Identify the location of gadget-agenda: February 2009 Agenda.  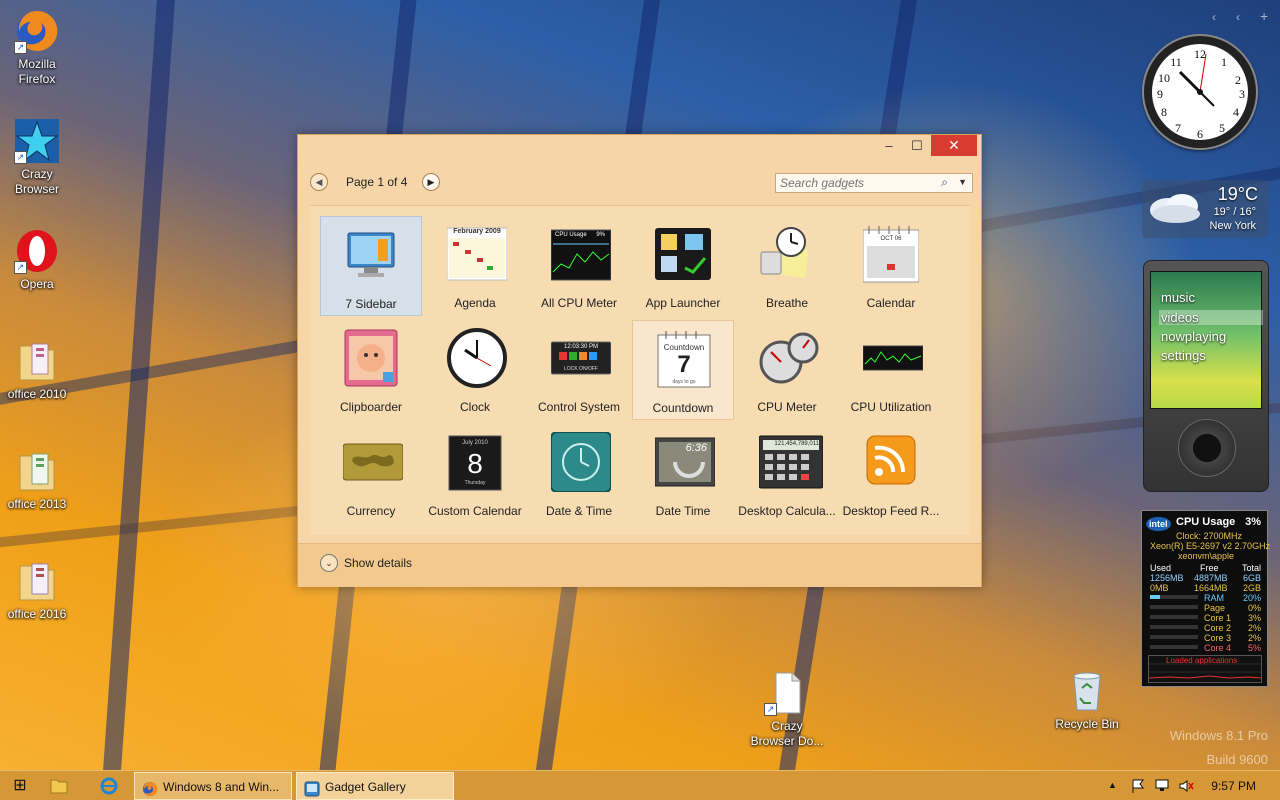
(475, 266).